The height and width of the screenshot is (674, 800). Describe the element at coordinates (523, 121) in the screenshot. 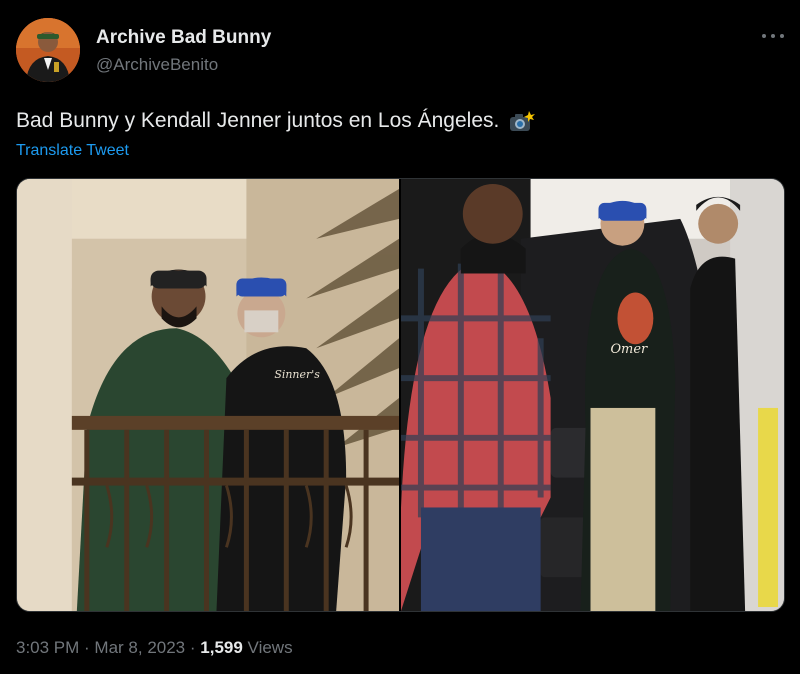

I see `camera-flash-icon` at that location.